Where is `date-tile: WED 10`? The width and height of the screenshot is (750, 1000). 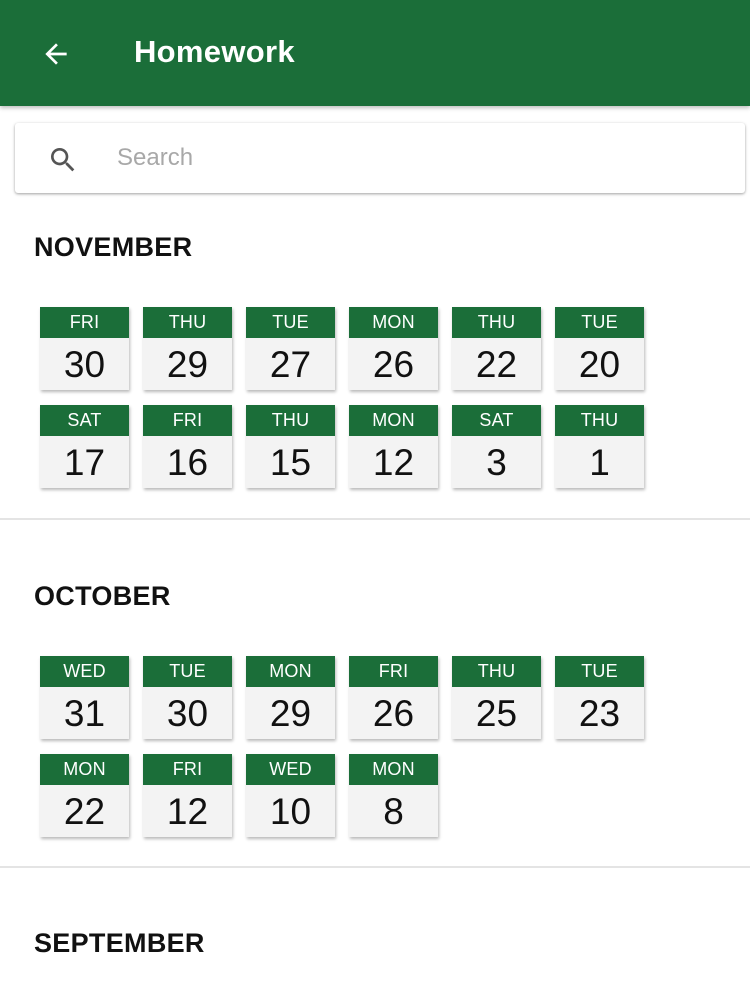 date-tile: WED 10 is located at coordinates (290, 795).